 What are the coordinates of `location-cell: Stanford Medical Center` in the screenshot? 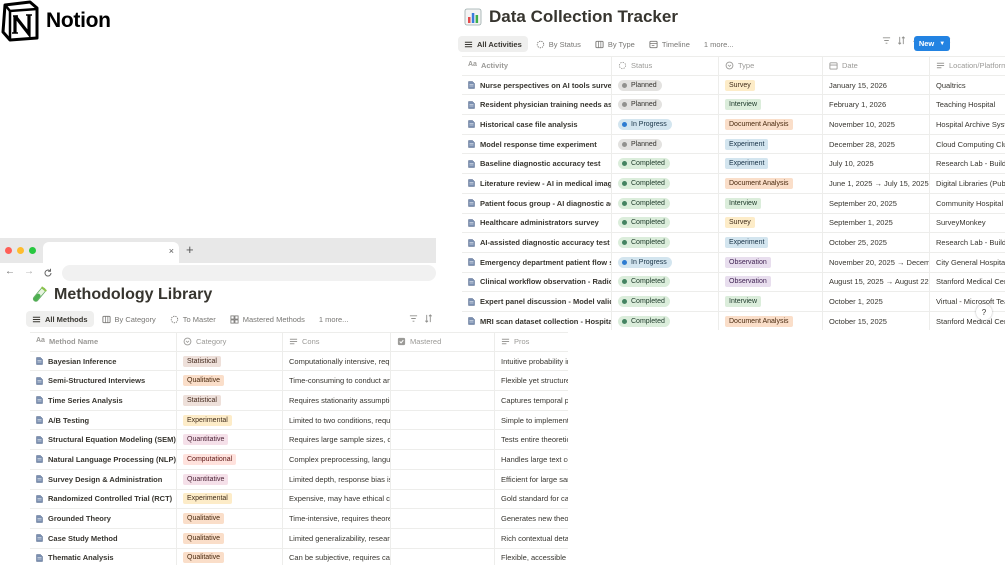 It's located at (967, 321).